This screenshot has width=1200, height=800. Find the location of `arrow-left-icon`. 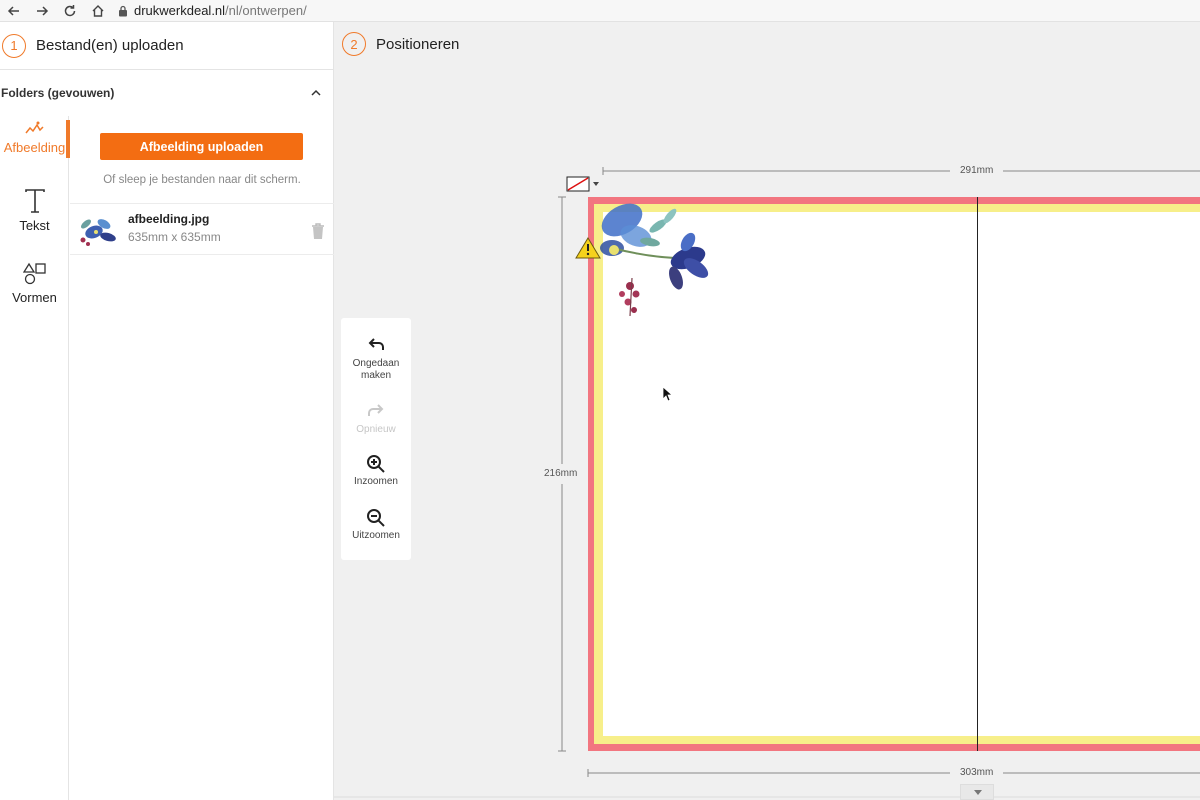

arrow-left-icon is located at coordinates (13, 10).